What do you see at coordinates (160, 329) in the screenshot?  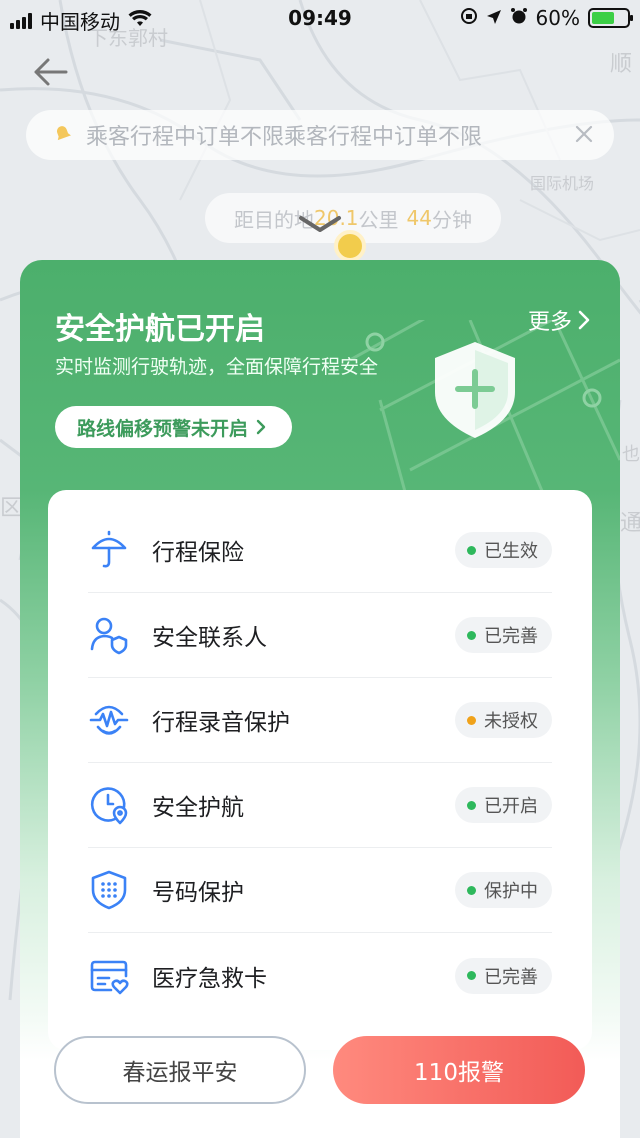 I see `panel-title: 安全护航已开启` at bounding box center [160, 329].